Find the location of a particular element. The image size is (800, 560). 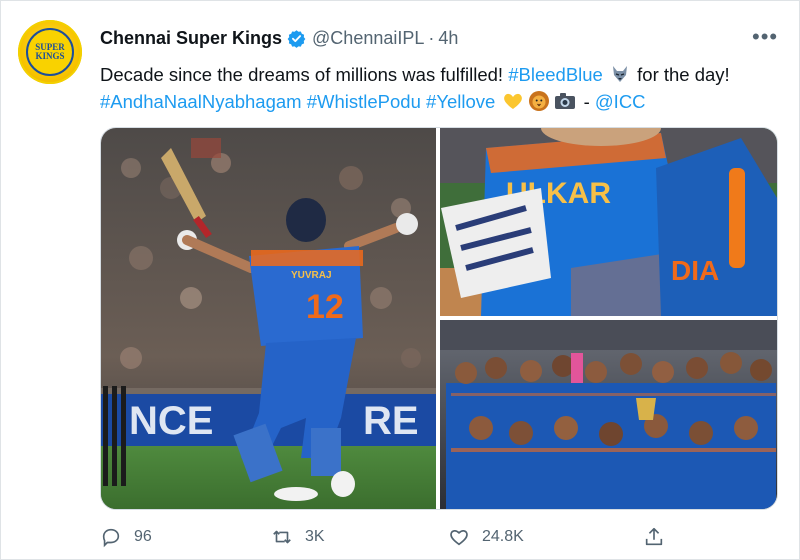

reply-count: 96 is located at coordinates (143, 536).